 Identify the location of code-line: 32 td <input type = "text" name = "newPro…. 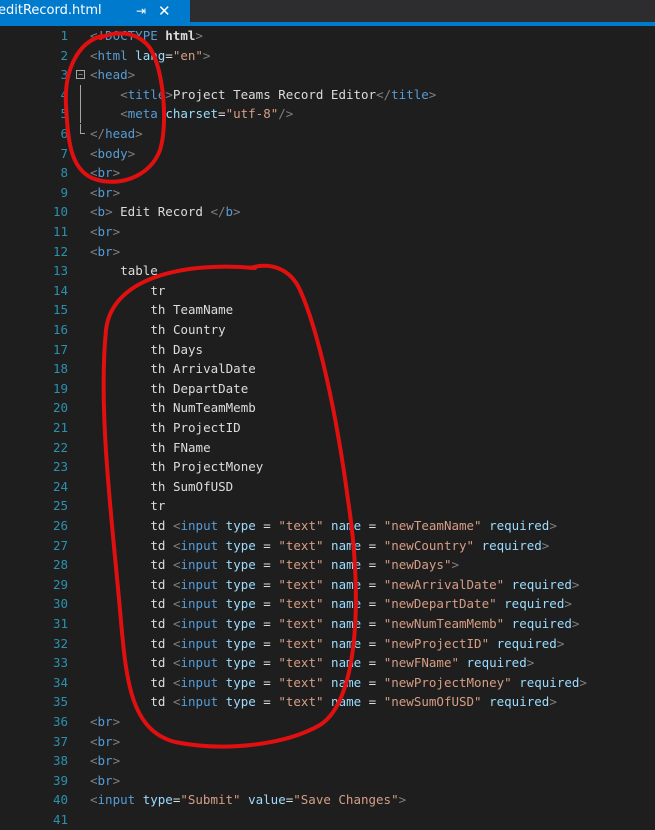
(327, 643).